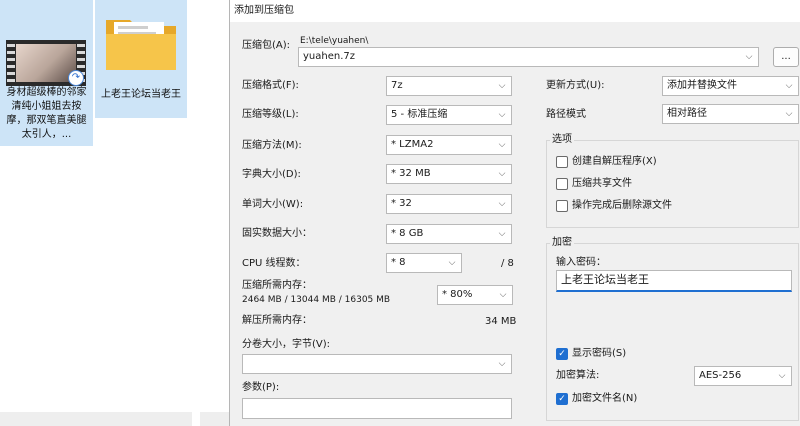 The height and width of the screenshot is (426, 800). I want to click on archive-name-combo: yuahen.7z ⌵, so click(528, 57).